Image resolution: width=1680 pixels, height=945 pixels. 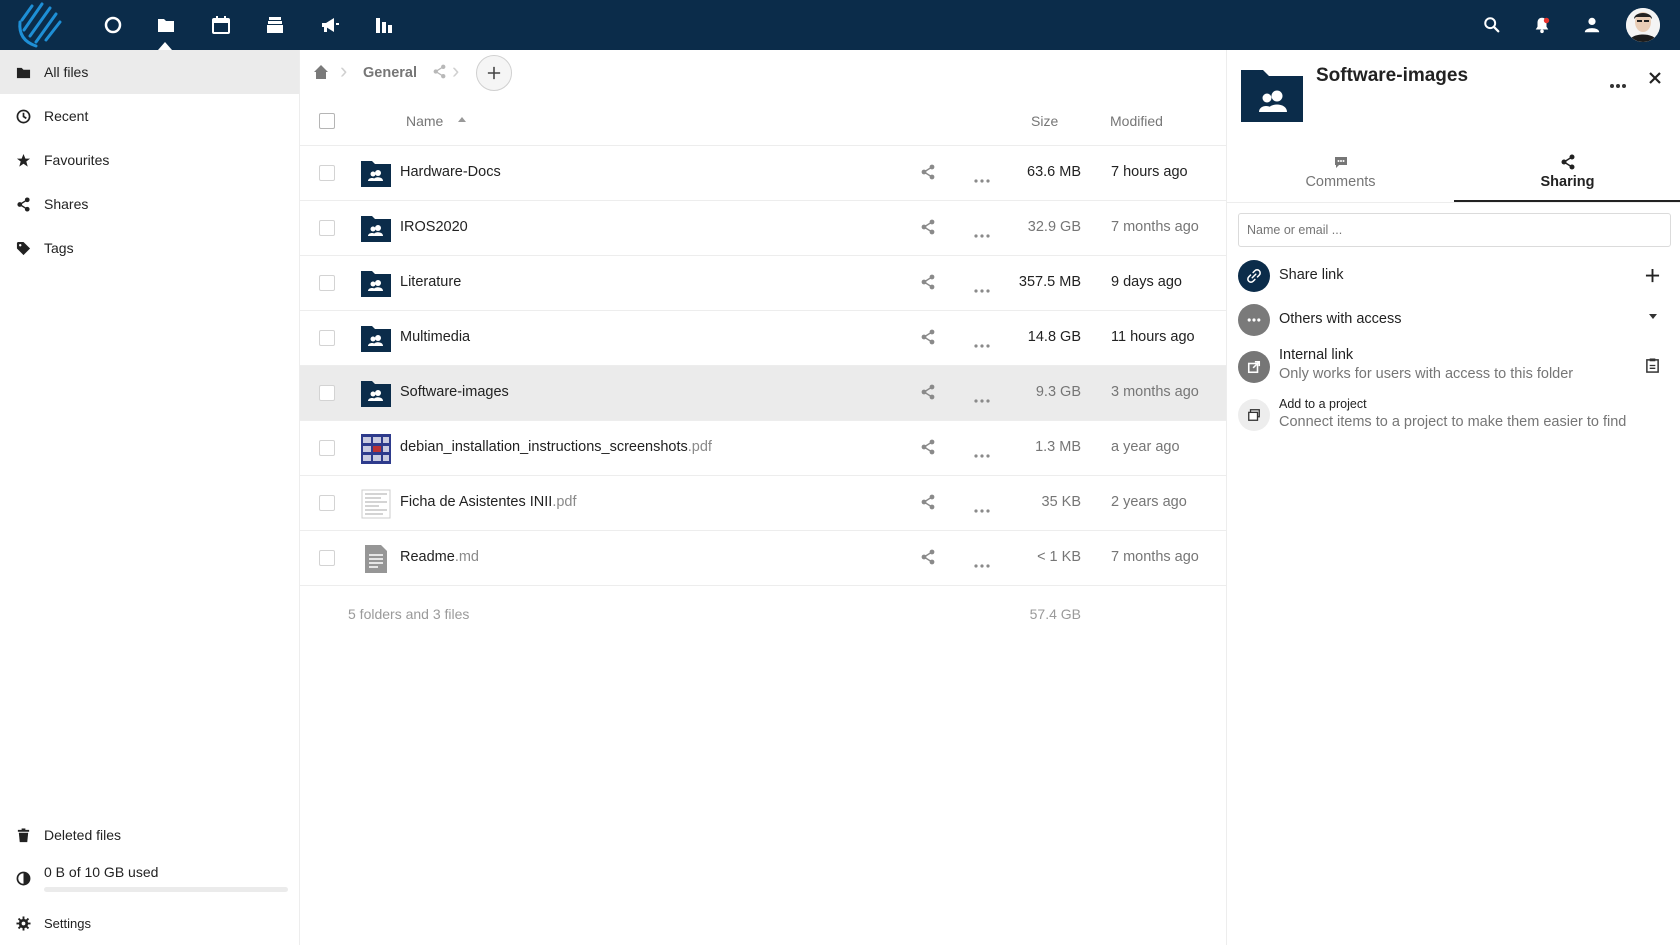 I want to click on user-avatar, so click(x=1643, y=25).